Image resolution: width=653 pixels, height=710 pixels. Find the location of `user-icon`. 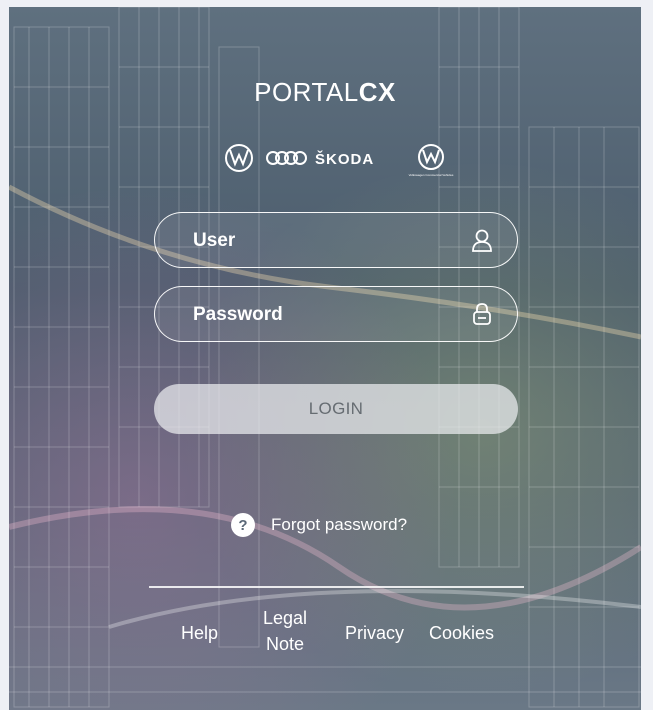

user-icon is located at coordinates (482, 240).